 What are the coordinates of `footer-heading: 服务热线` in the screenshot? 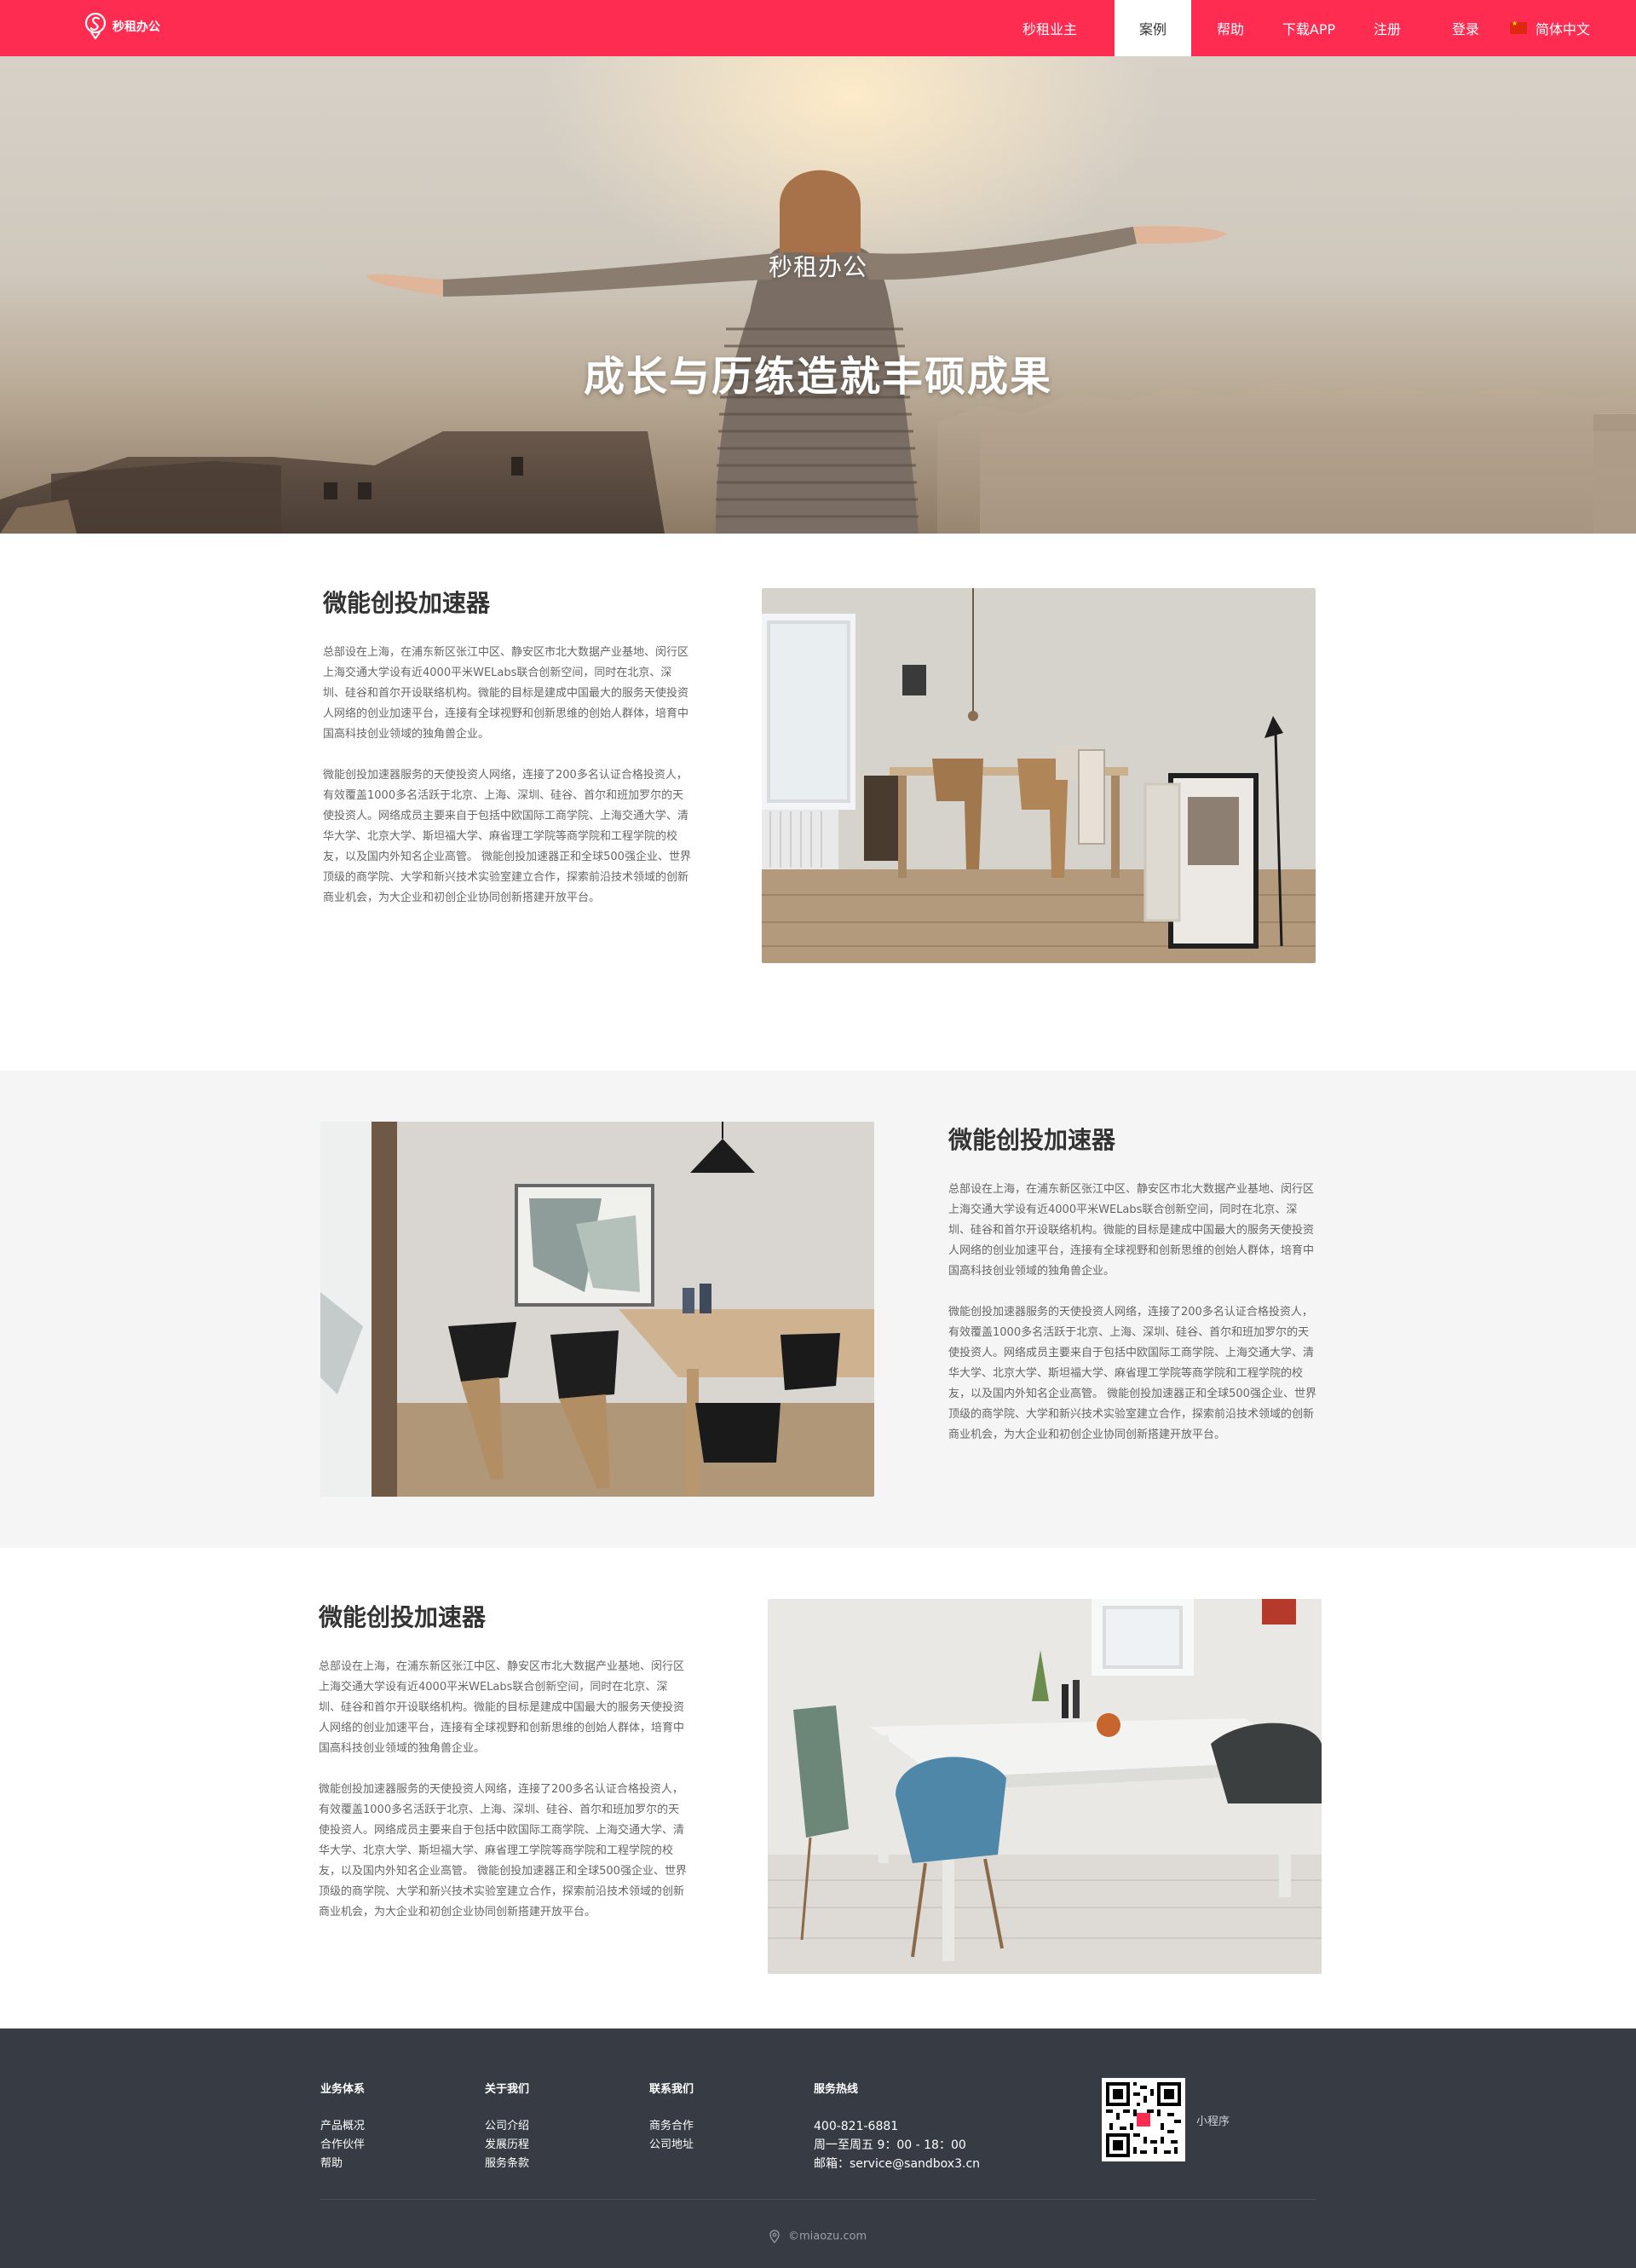 It's located at (836, 2089).